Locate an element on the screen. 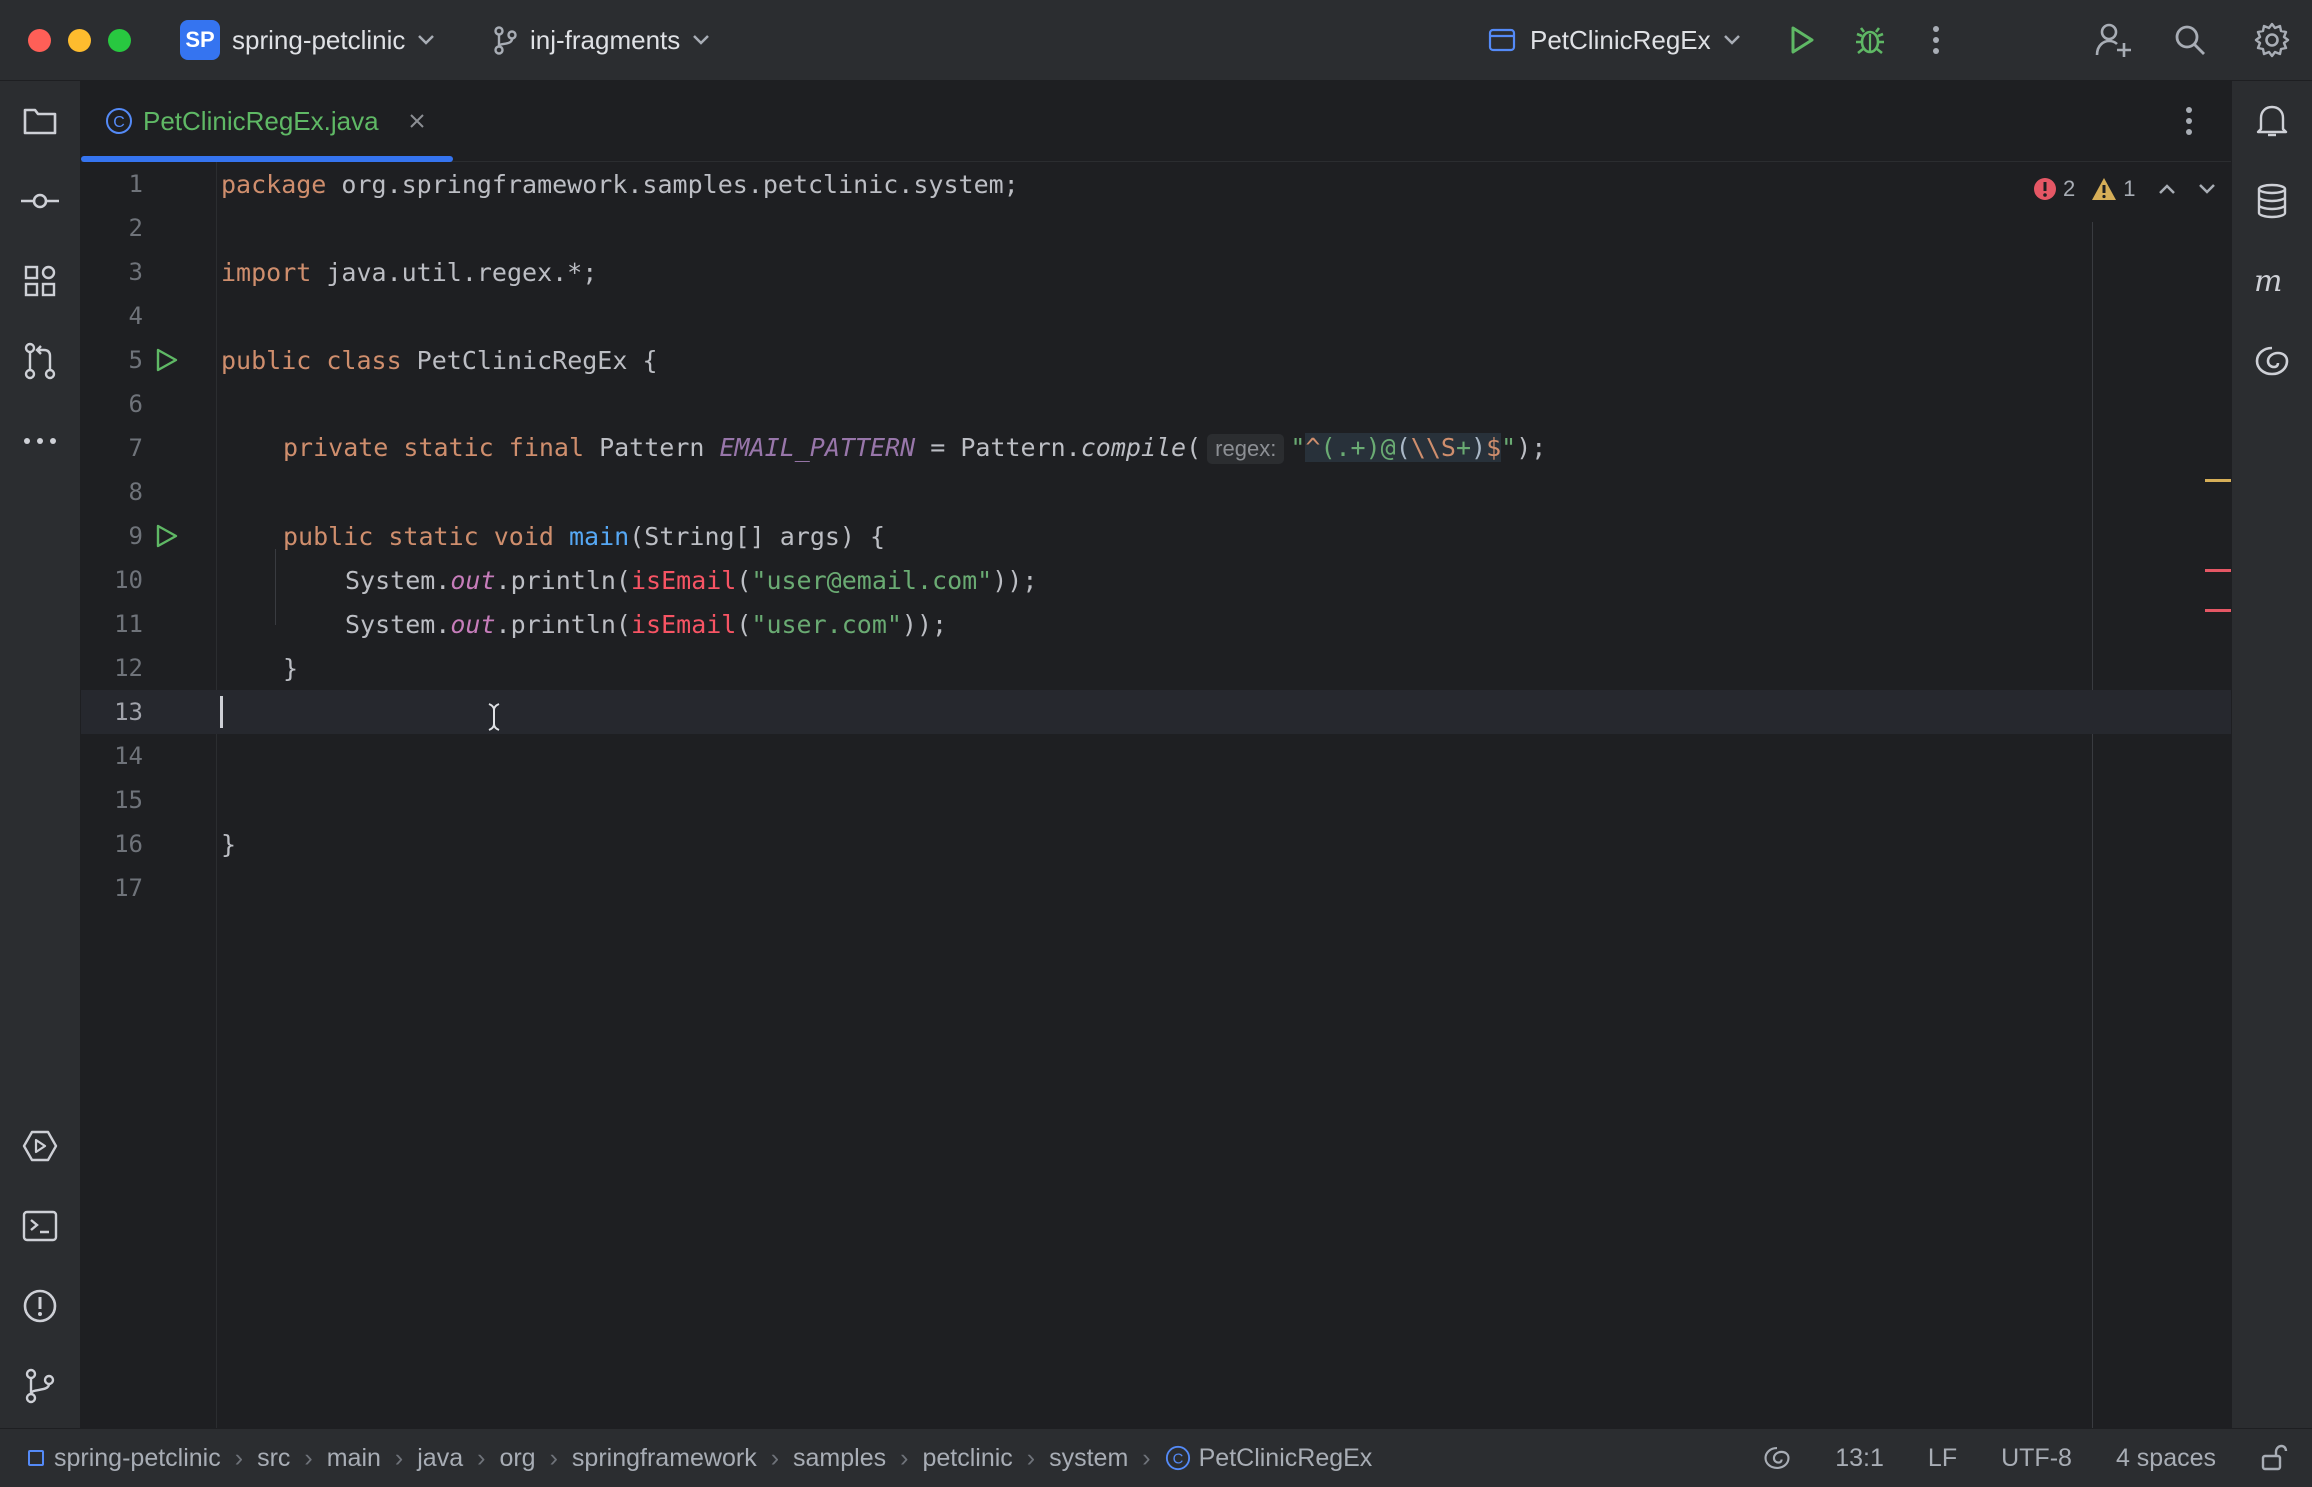 The image size is (2312, 1487). settings-button is located at coordinates (2272, 40).